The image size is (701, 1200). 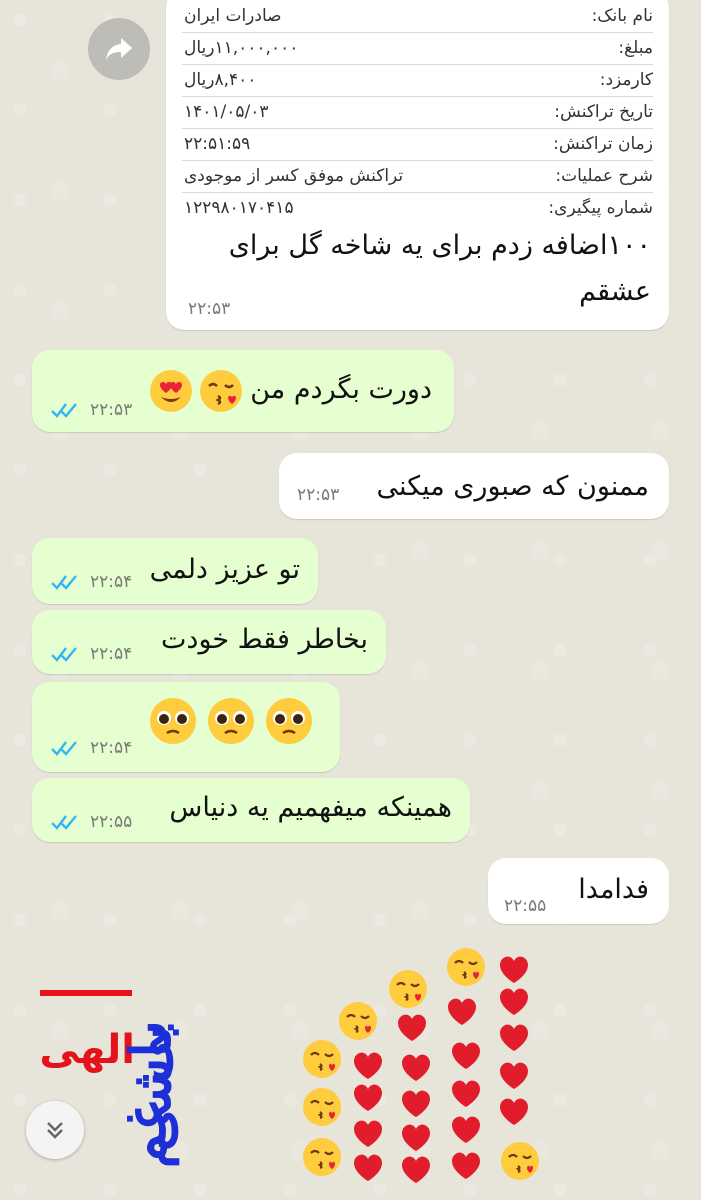 I want to click on receipt-row: تاریخ تراکنش: ۱۴۰۱/۰۵/۰۳, so click(x=417, y=113).